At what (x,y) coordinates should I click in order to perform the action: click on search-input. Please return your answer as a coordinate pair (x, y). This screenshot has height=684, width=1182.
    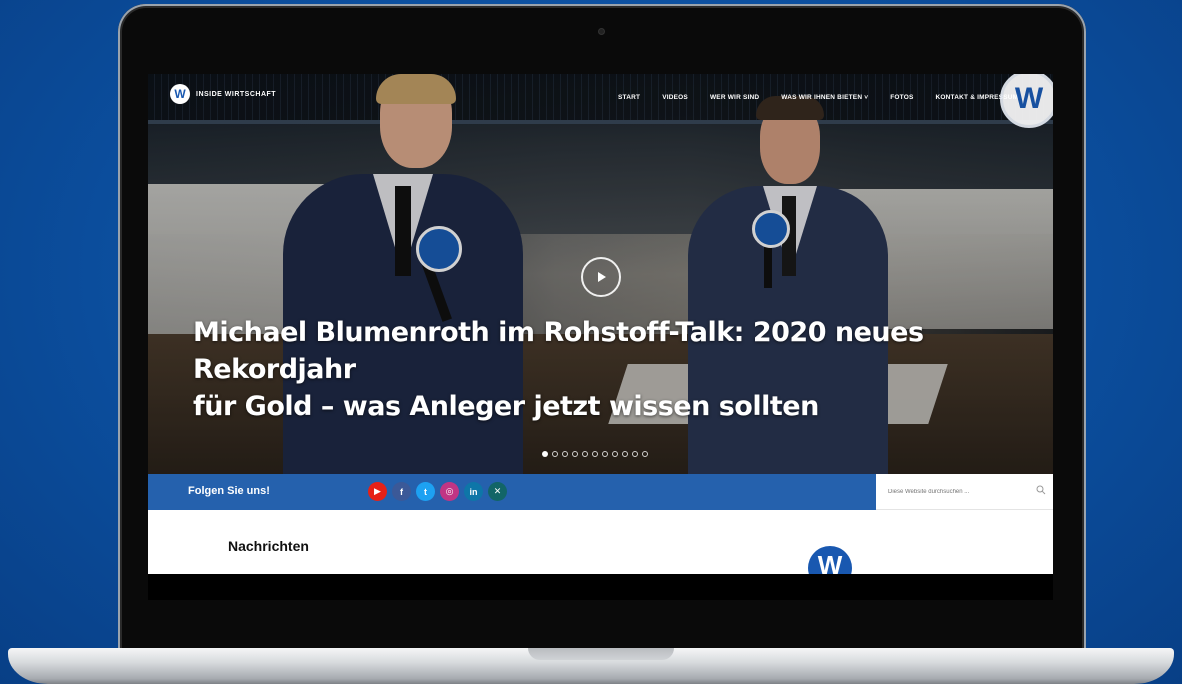
    Looking at the image, I should click on (958, 492).